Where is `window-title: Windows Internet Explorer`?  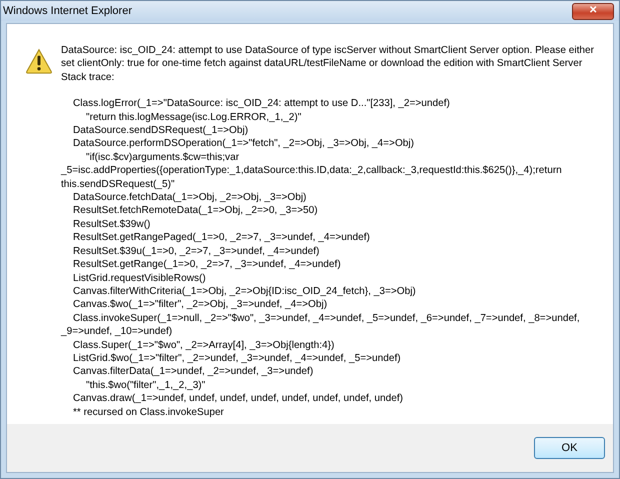
window-title: Windows Internet Explorer is located at coordinates (67, 11).